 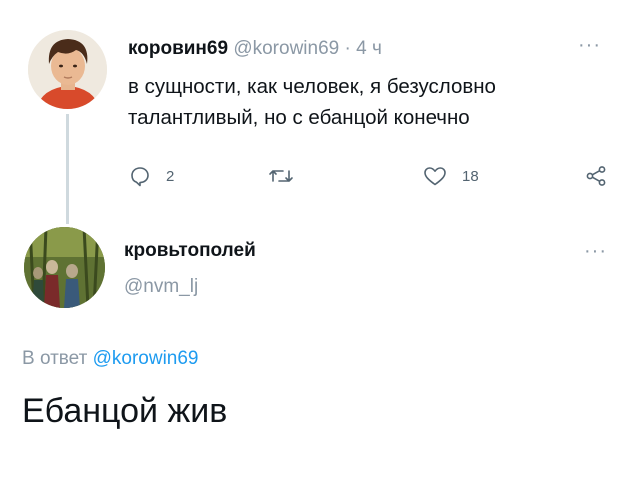 What do you see at coordinates (170, 176) in the screenshot?
I see `reply-count: 2` at bounding box center [170, 176].